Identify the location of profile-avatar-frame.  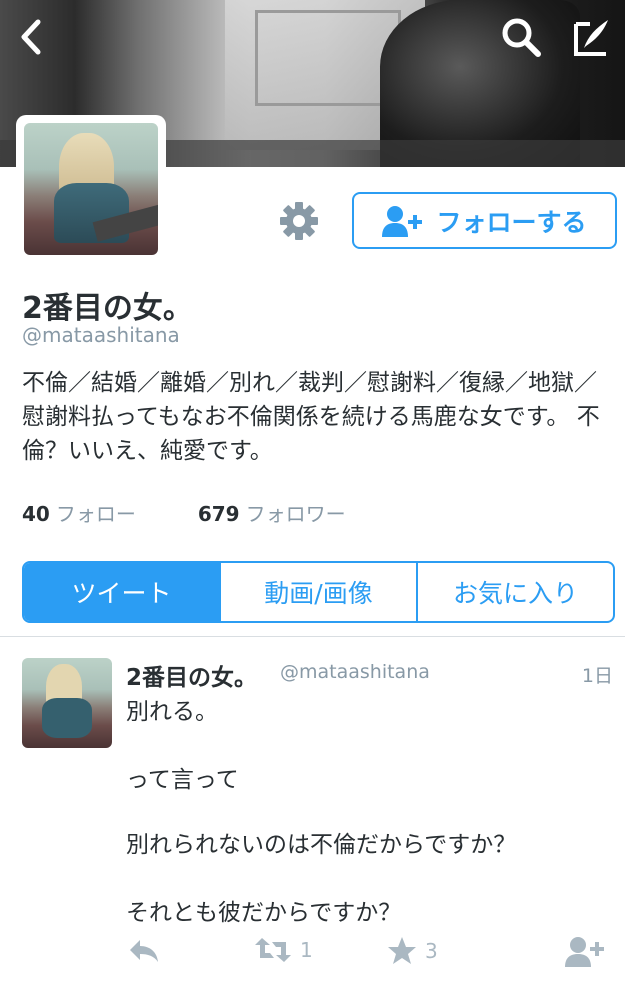
(91, 189).